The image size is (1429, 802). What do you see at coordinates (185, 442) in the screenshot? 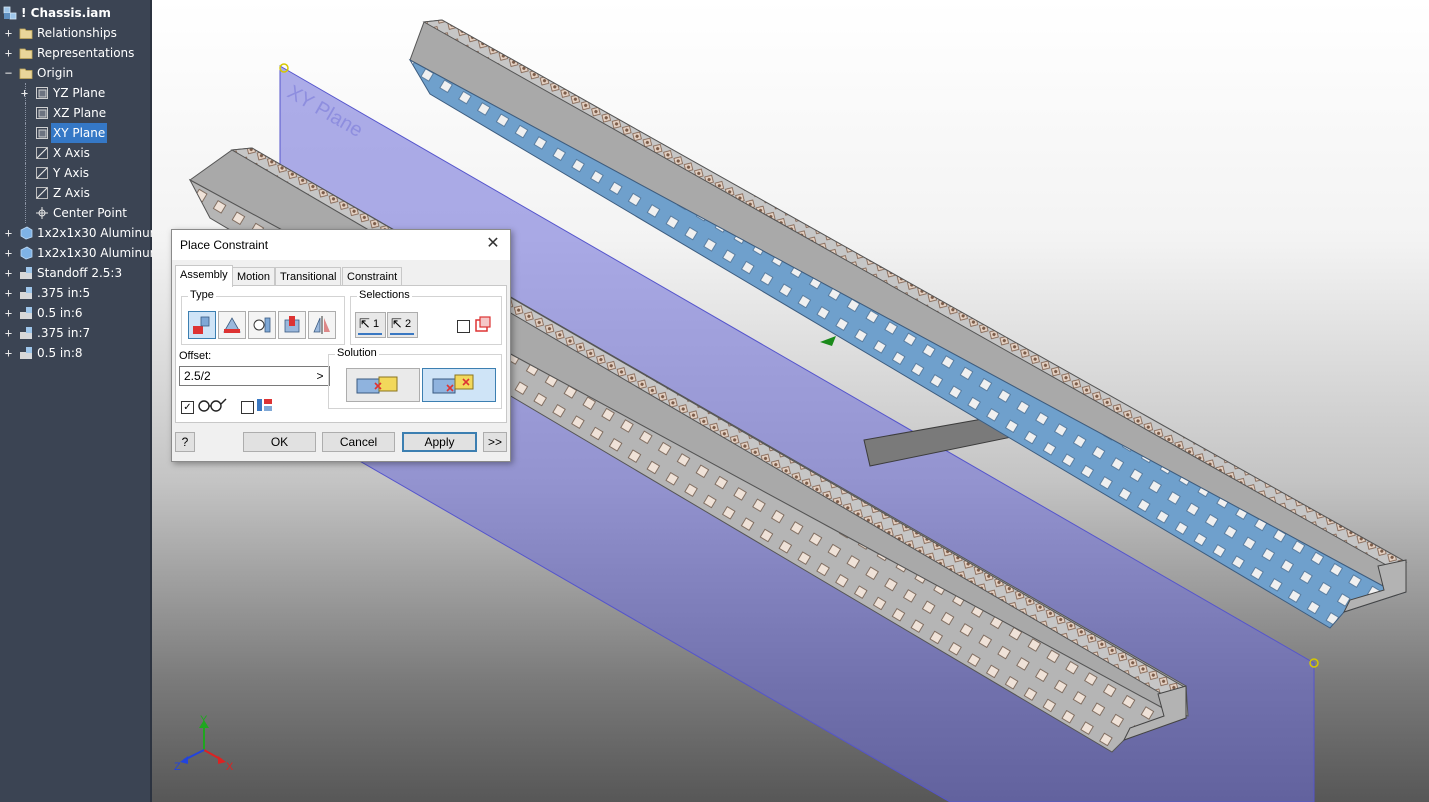
I see `help-button: ?` at bounding box center [185, 442].